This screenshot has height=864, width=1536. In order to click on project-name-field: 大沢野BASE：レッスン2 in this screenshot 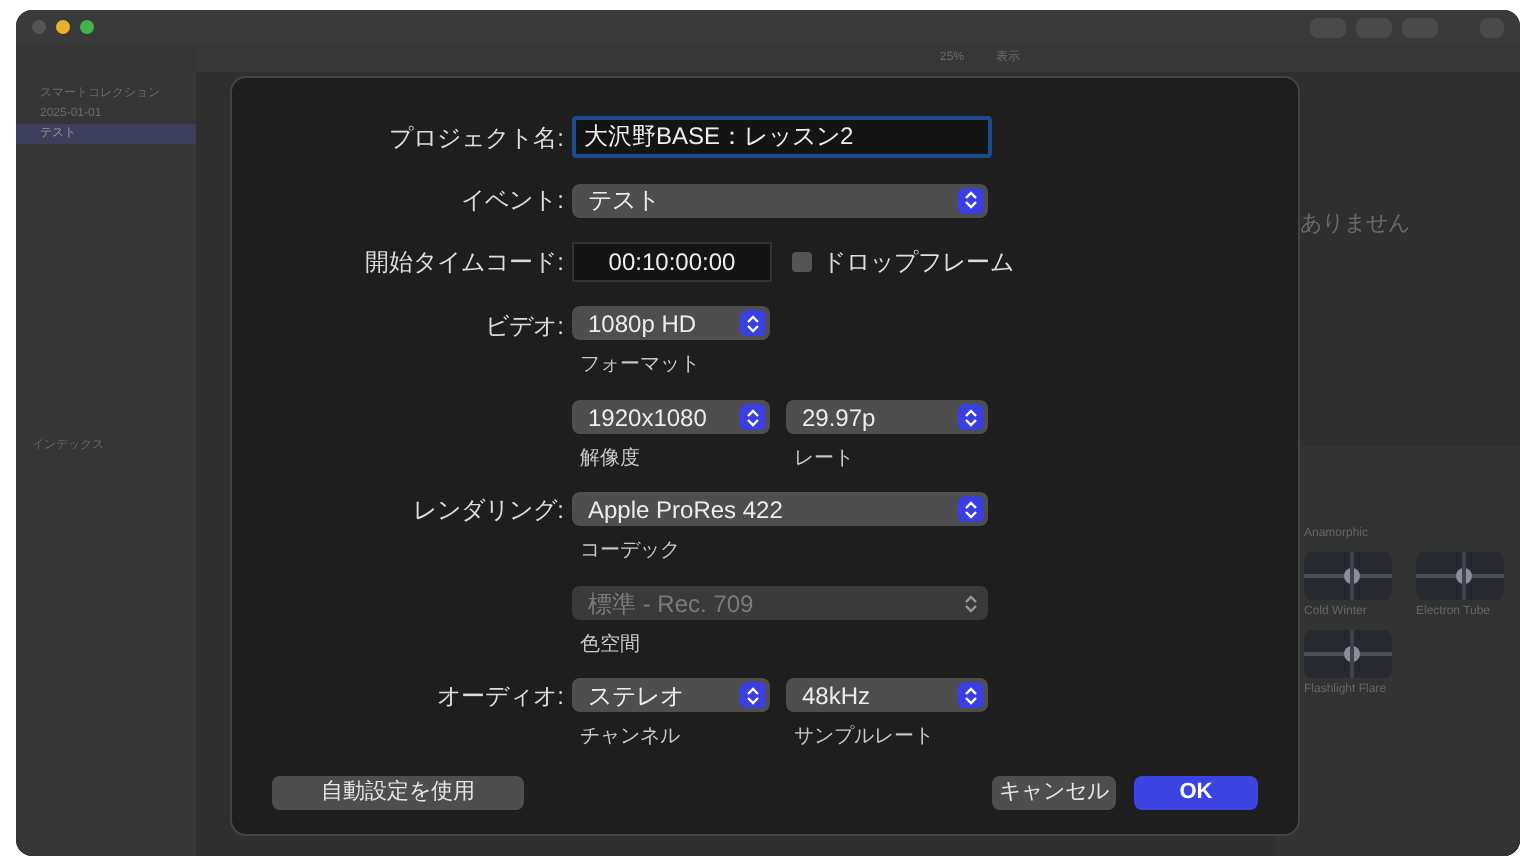, I will do `click(782, 137)`.